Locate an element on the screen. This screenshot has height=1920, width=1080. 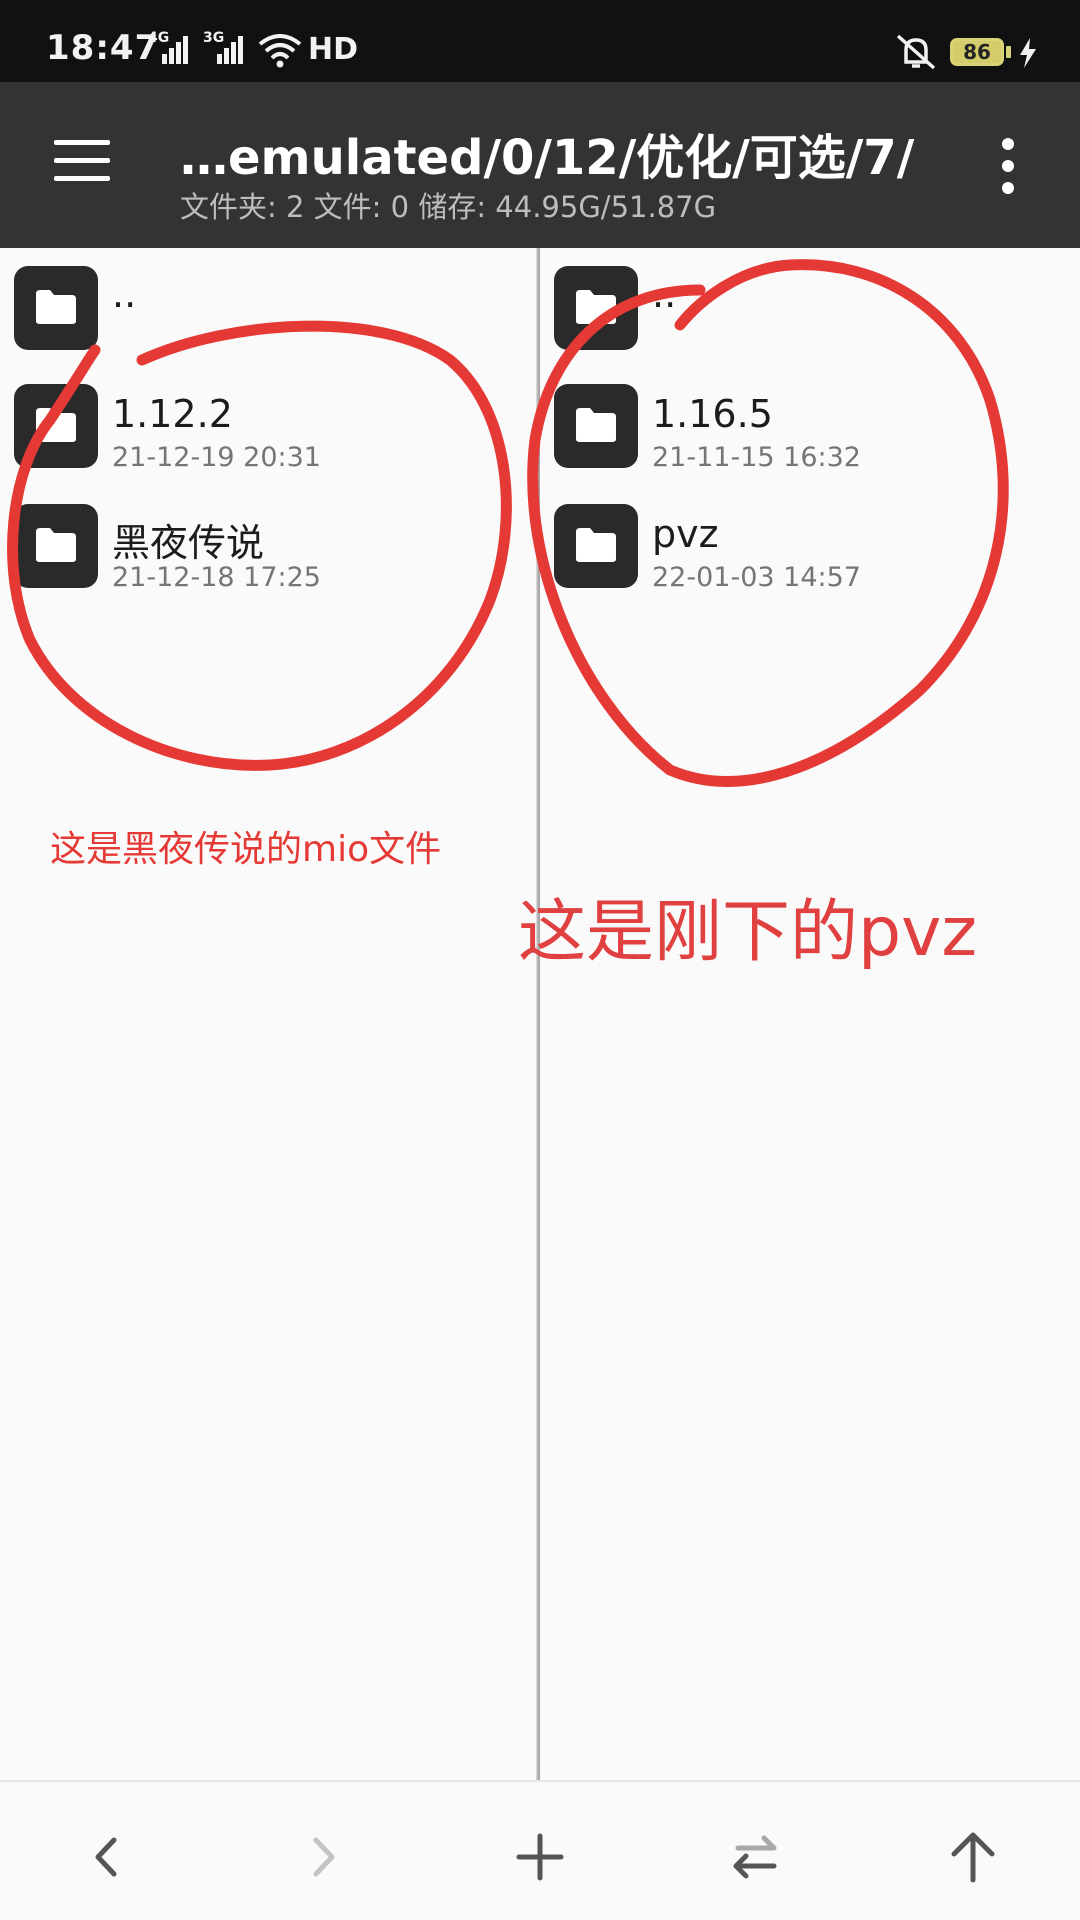
hd-indicator: HD is located at coordinates (333, 49).